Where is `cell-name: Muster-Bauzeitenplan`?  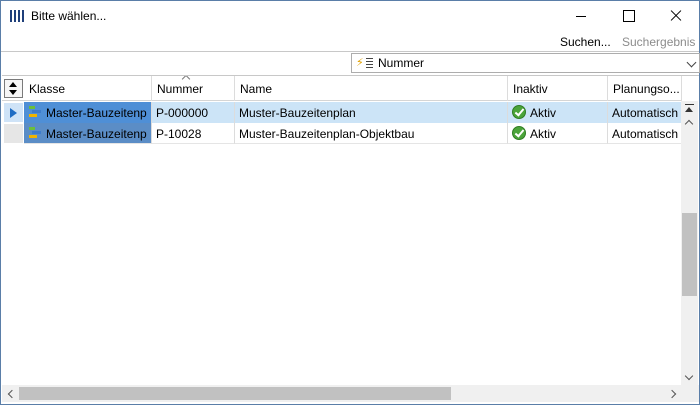
cell-name: Muster-Bauzeitenplan is located at coordinates (371, 112).